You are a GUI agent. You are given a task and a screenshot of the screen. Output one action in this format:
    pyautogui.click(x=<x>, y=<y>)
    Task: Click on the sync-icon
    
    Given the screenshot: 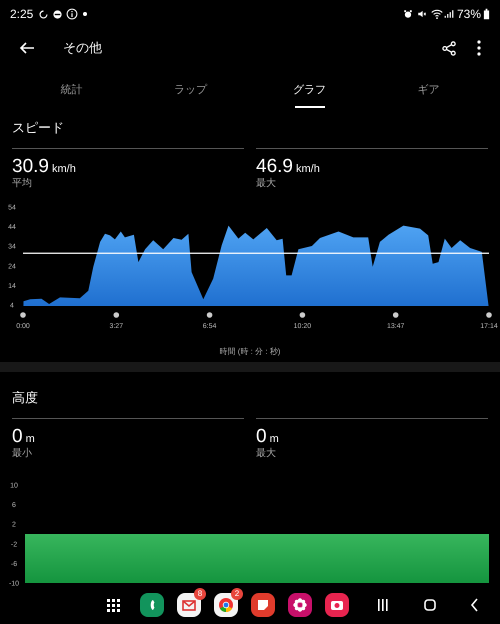 What is the action you would take?
    pyautogui.click(x=44, y=14)
    